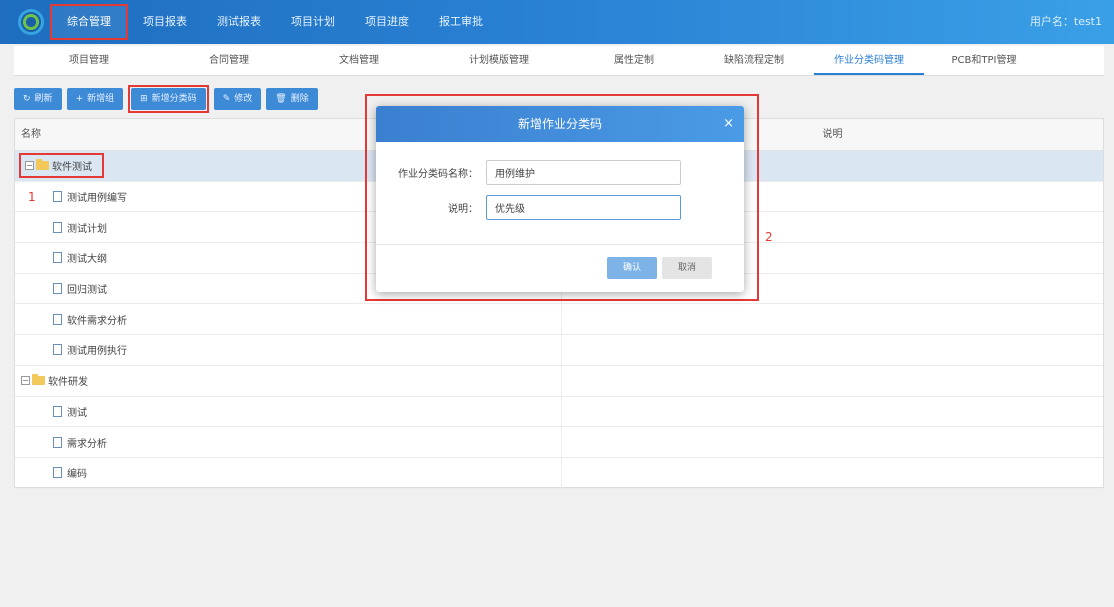 This screenshot has width=1114, height=607. Describe the element at coordinates (557, 22) in the screenshot. I see `top-navbar: 综合管理 项目报表 测试报表 项目计划 项目进度 报工审批 用户名：test1` at that location.